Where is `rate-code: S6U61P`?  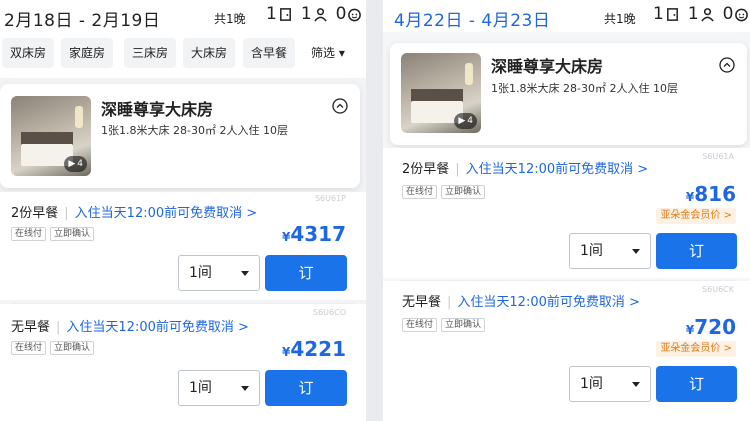
rate-code: S6U61P is located at coordinates (330, 198).